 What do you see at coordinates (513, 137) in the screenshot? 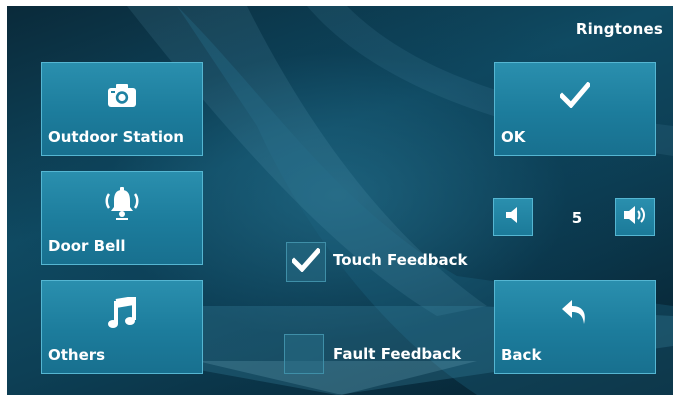
I see `ok-label: OK` at bounding box center [513, 137].